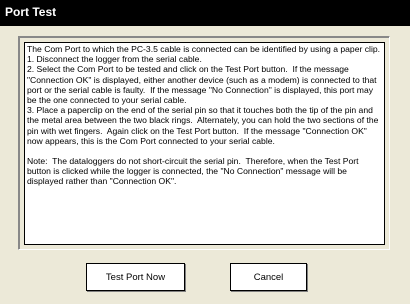  Describe the element at coordinates (268, 277) in the screenshot. I see `cancel-button: Cancel` at that location.